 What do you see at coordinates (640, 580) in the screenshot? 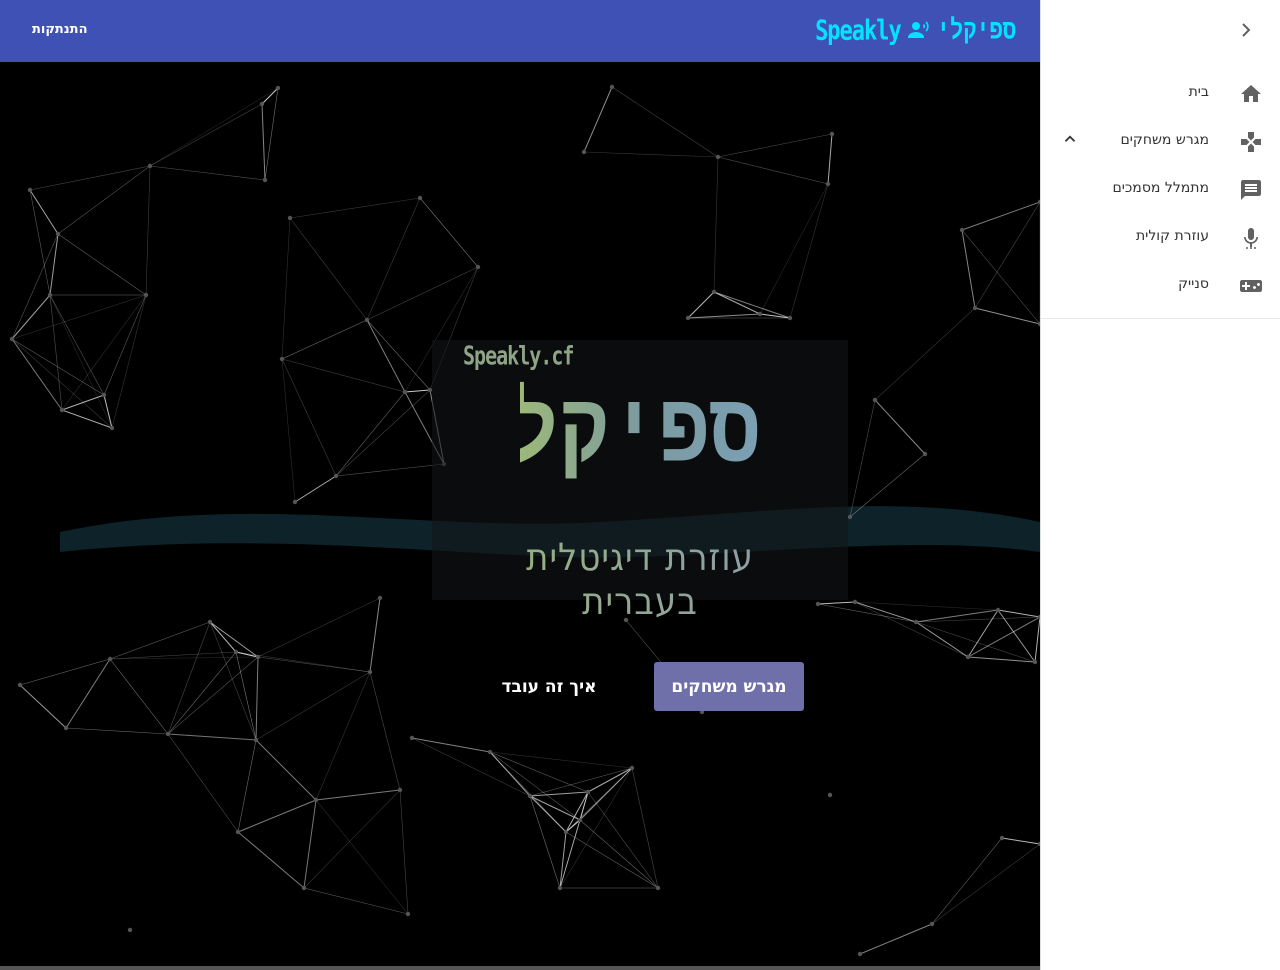
I see `hero-subtitle: עוזרת דיגיטלית בעברית` at bounding box center [640, 580].